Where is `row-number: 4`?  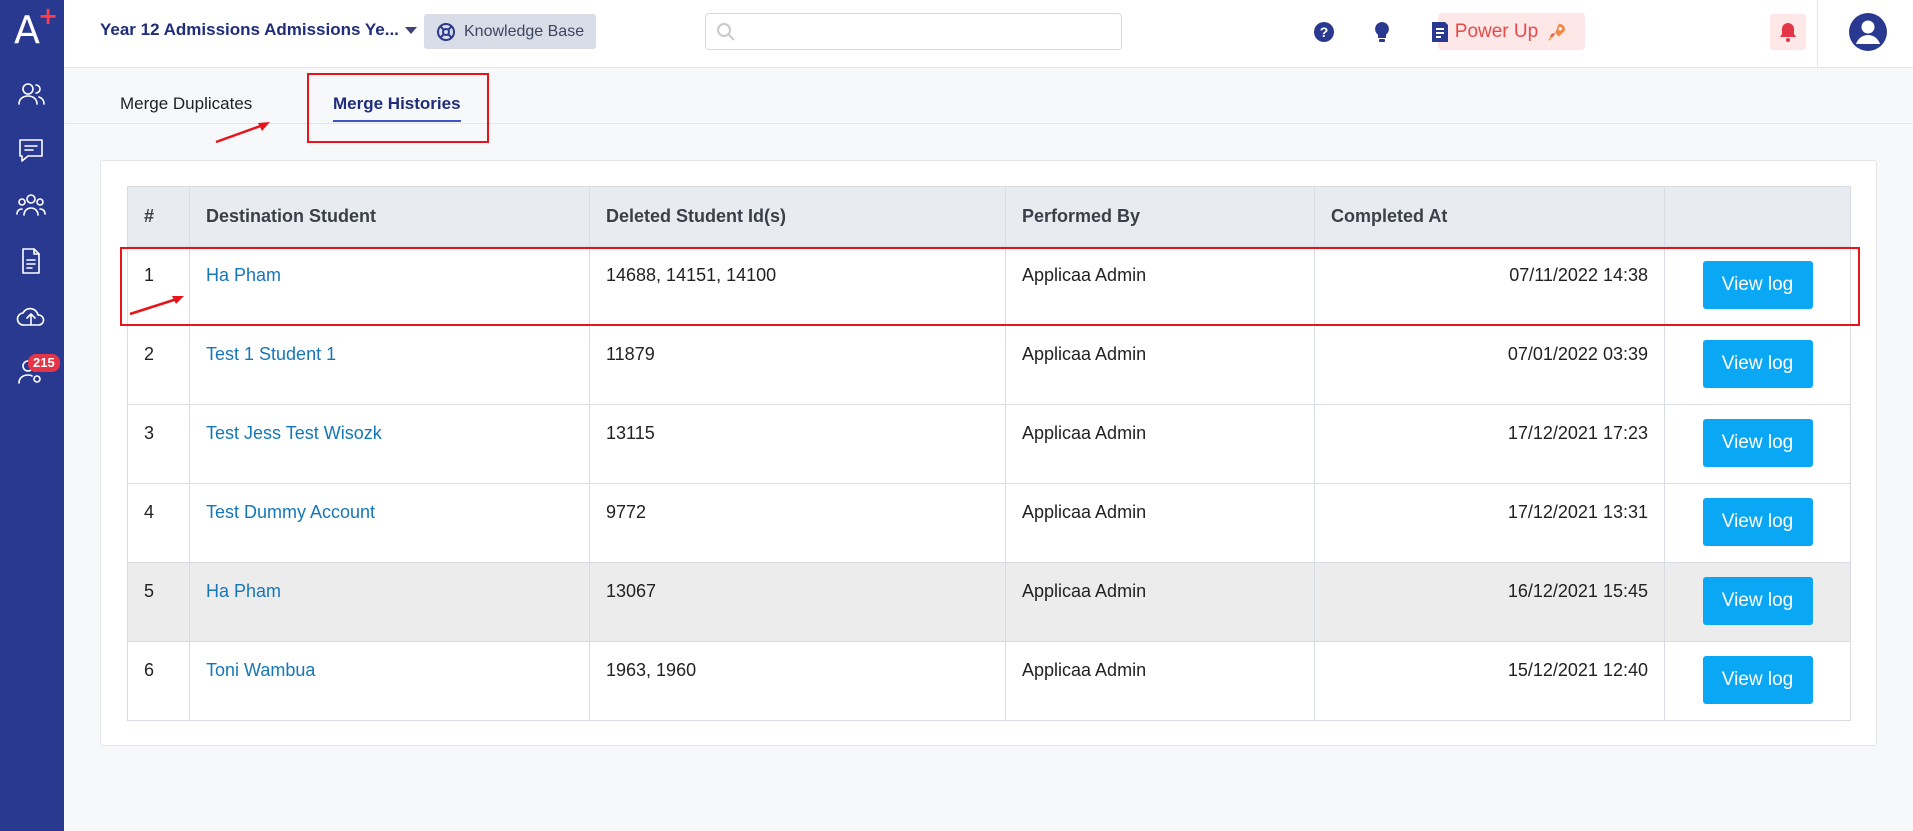
row-number: 4 is located at coordinates (158, 523).